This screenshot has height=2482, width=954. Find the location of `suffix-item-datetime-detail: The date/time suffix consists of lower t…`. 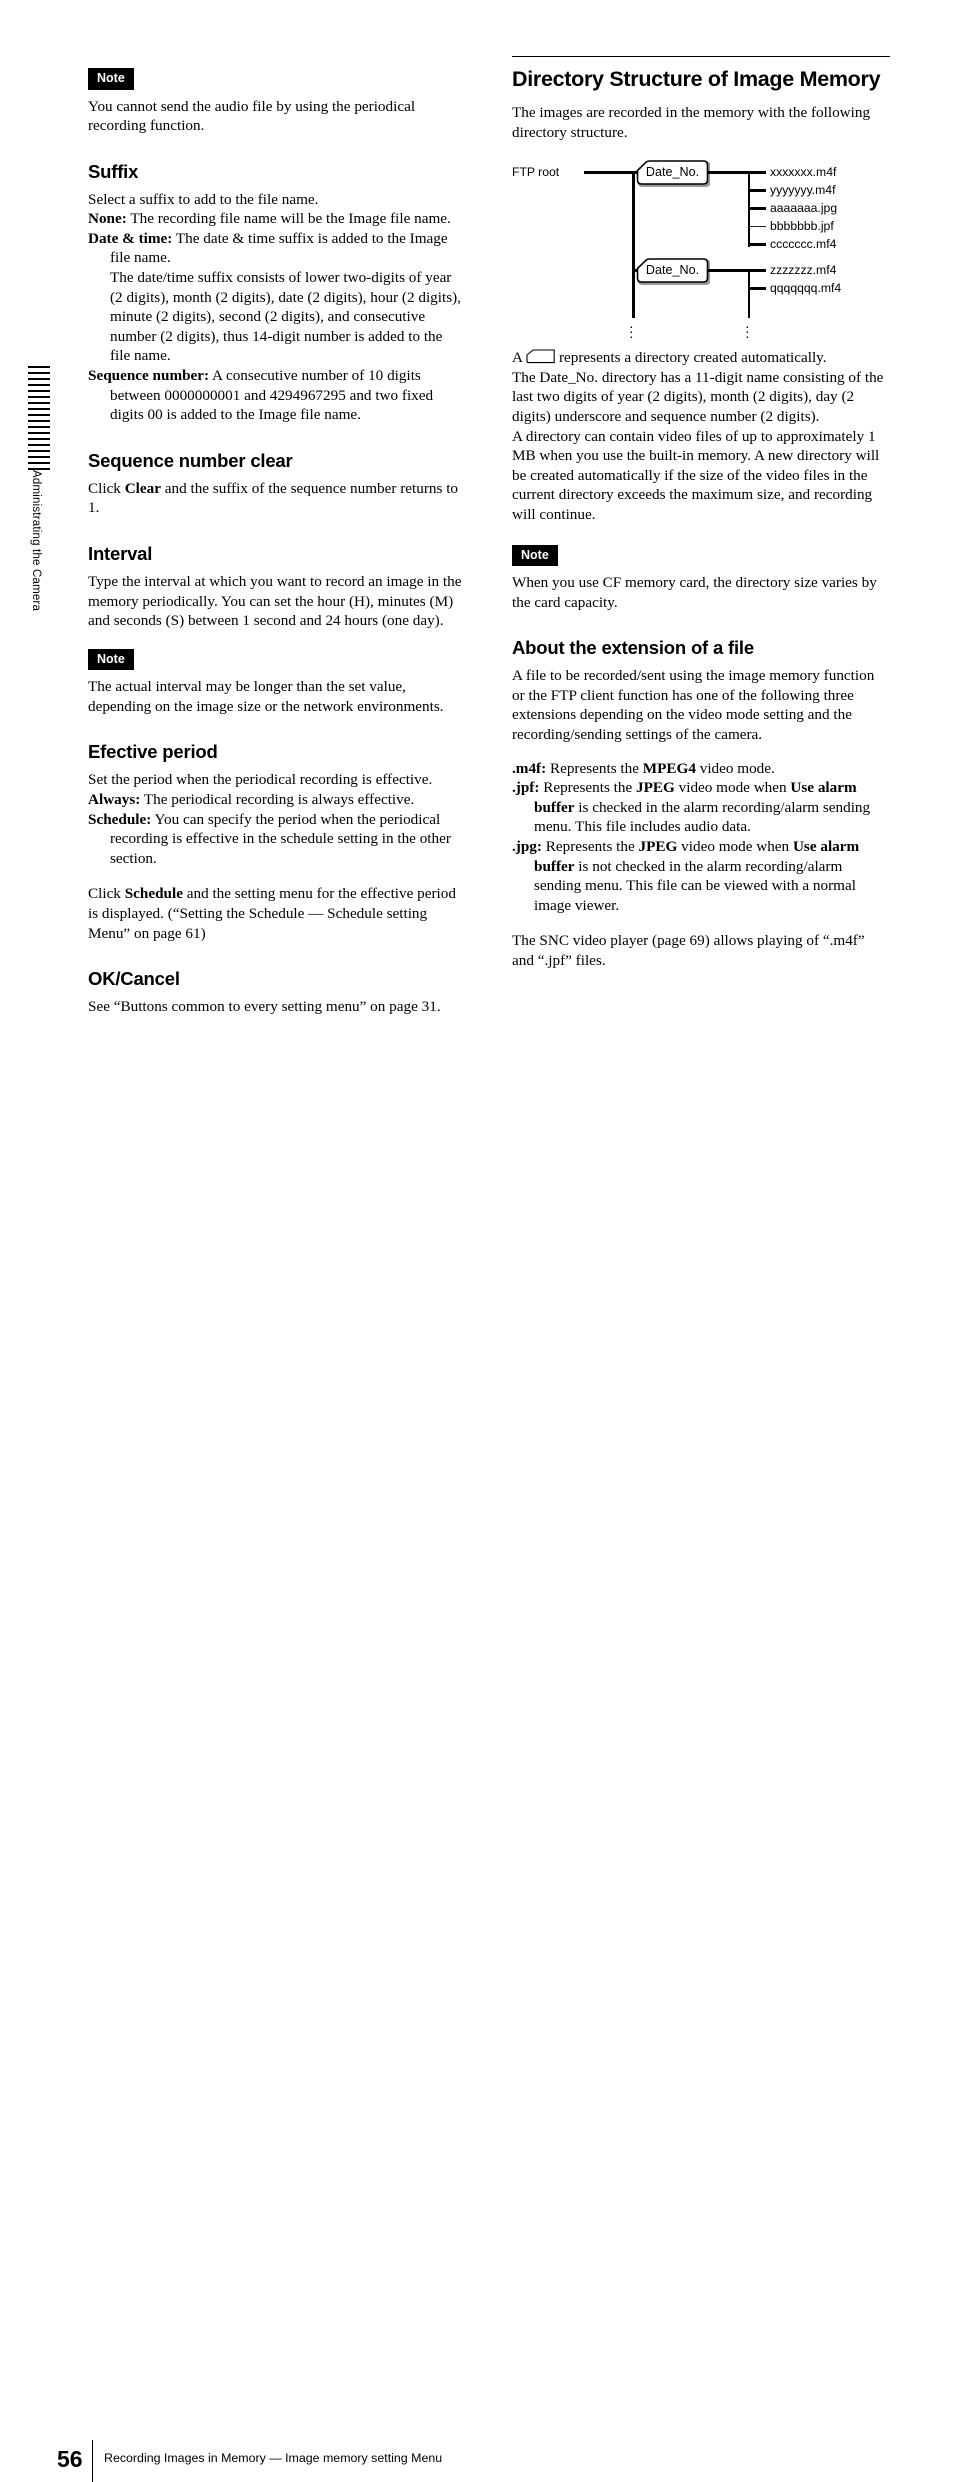

suffix-item-datetime-detail: The date/time suffix consists of lower t… is located at coordinates (285, 317).